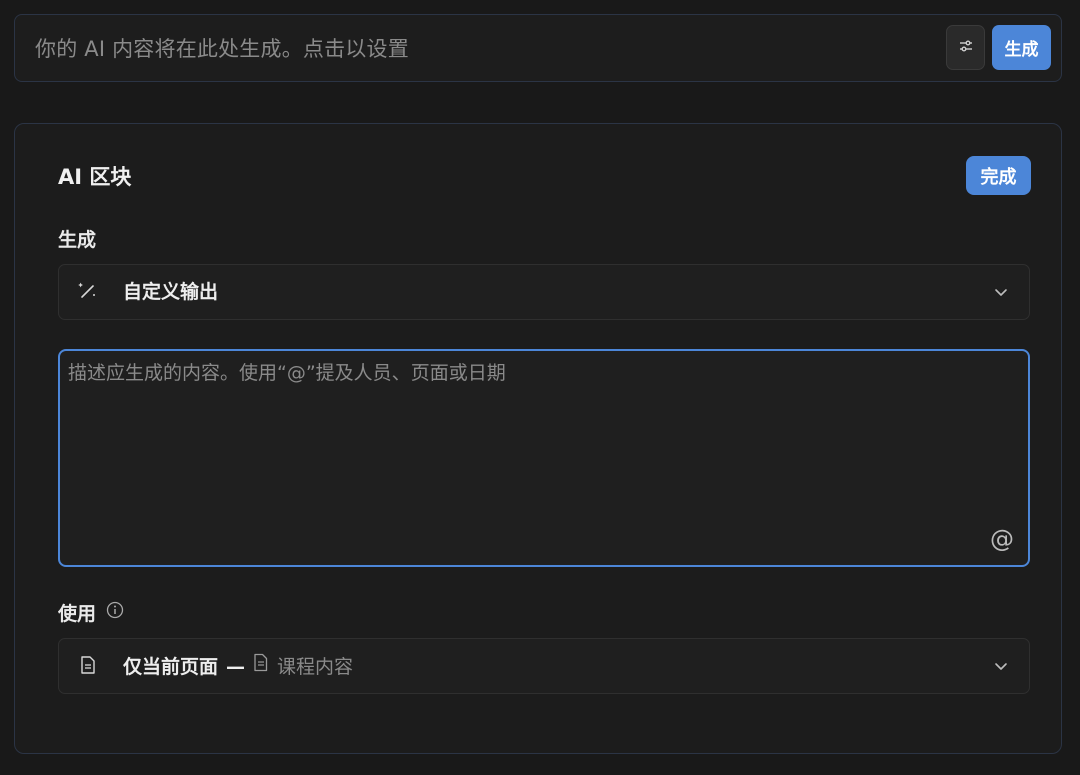 Image resolution: width=1080 pixels, height=775 pixels. Describe the element at coordinates (538, 48) in the screenshot. I see `ai-content-bar: 你的 AI 内容将在此处生成。点击以设置 生成` at that location.